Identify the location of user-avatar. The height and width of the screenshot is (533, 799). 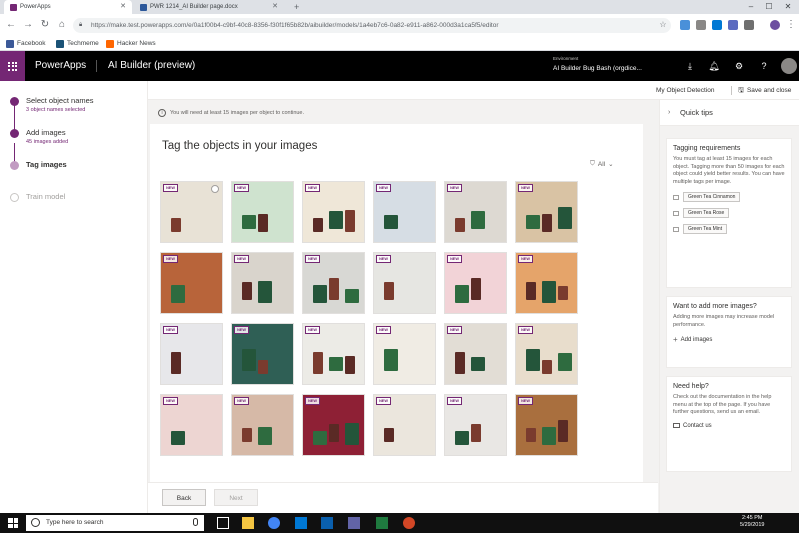
(789, 66).